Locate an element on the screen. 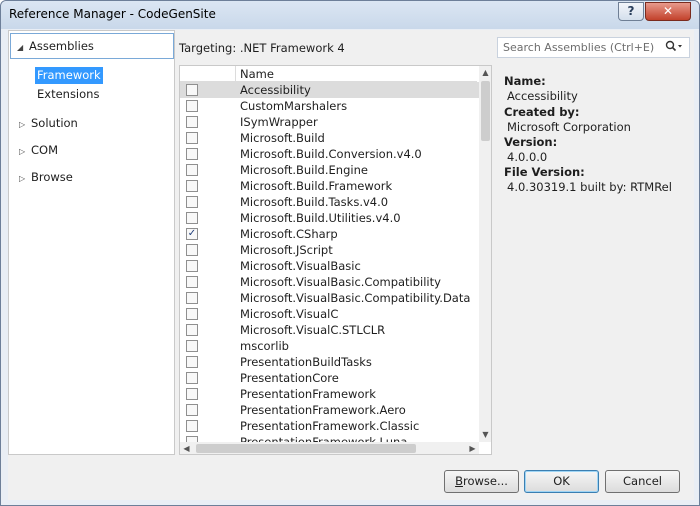 This screenshot has width=700, height=506. search-placeholder: Search Assemblies (Ctrl+E) is located at coordinates (579, 47).